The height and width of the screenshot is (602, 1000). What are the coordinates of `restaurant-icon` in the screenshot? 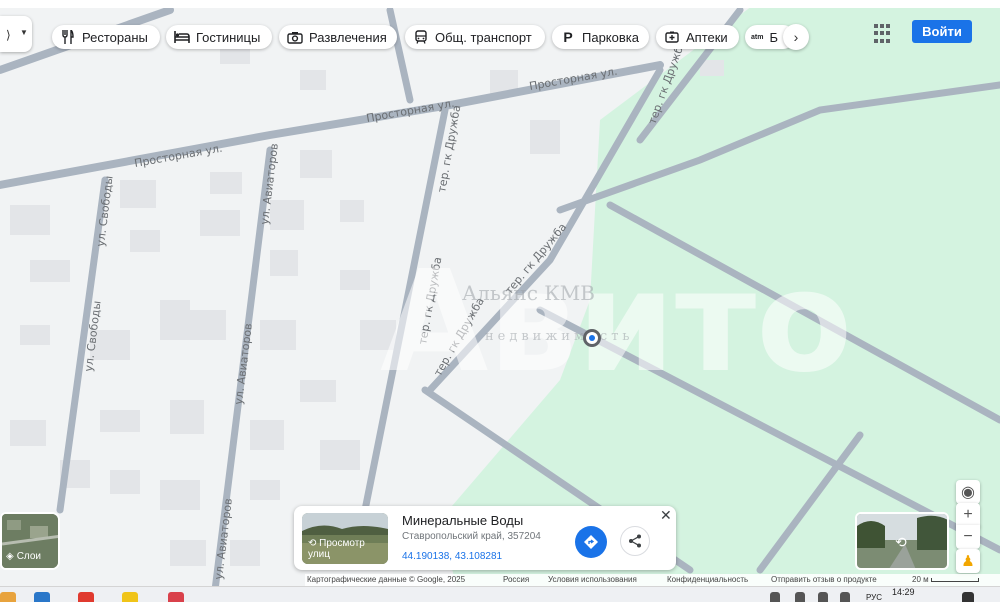 It's located at (68, 37).